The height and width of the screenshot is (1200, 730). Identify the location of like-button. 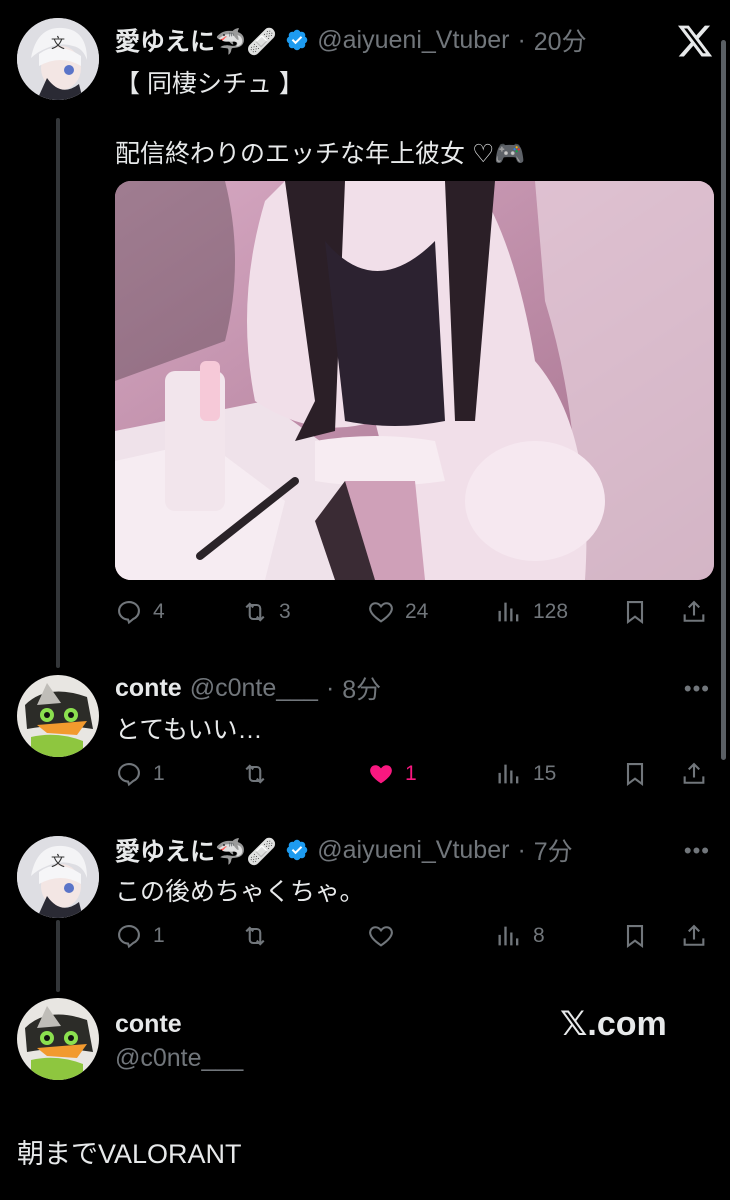
(386, 936).